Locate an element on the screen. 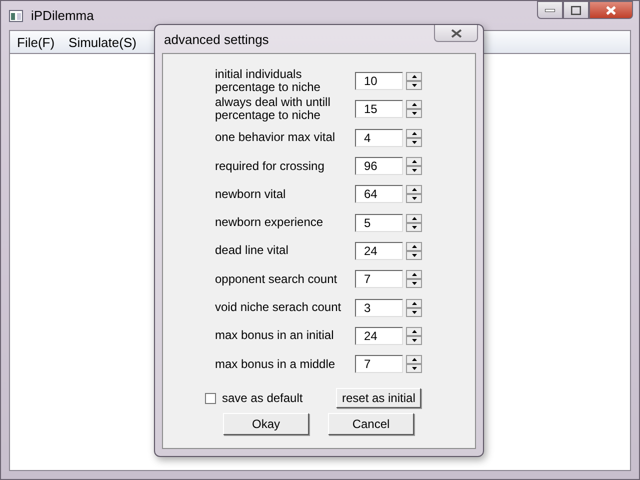 Image resolution: width=640 pixels, height=480 pixels. field-label: opponent search count is located at coordinates (276, 279).